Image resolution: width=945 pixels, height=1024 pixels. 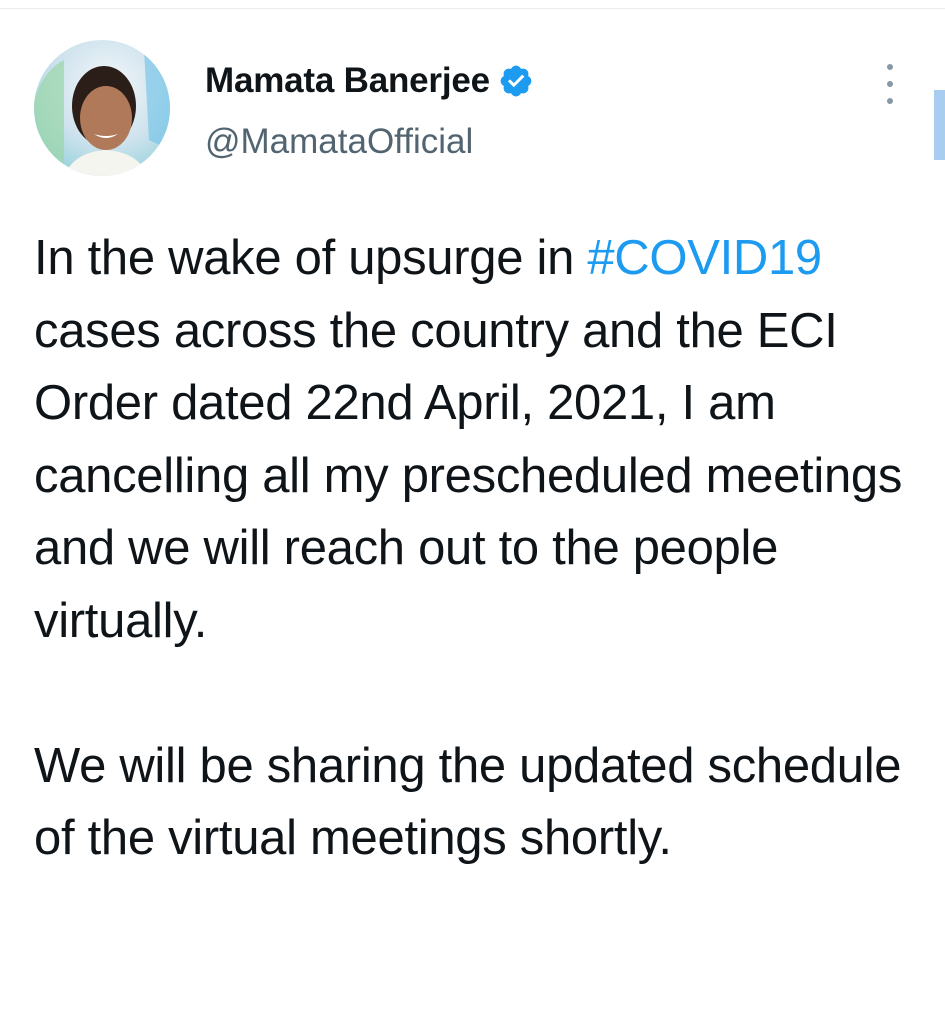 I want to click on tweet-text-segment: In the wake of upsurge in, so click(x=311, y=258).